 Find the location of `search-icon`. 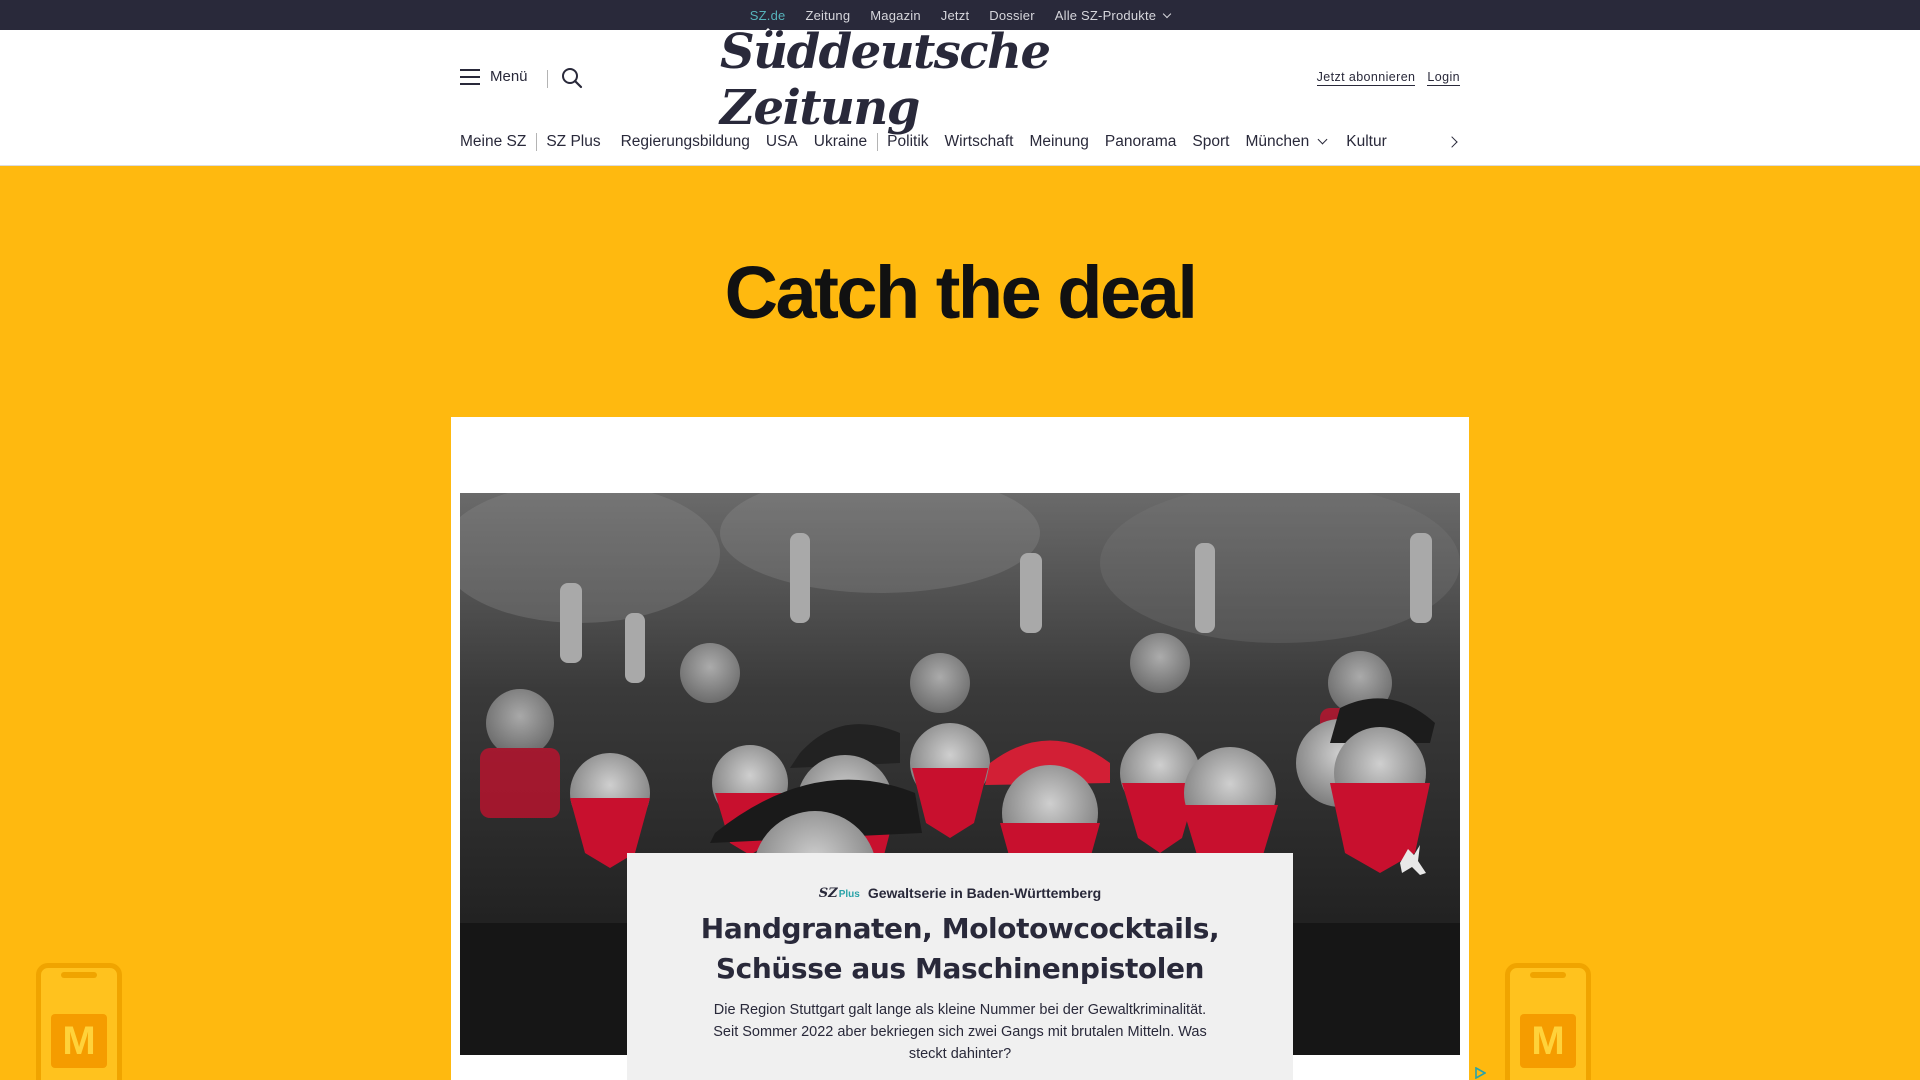

search-icon is located at coordinates (572, 78).